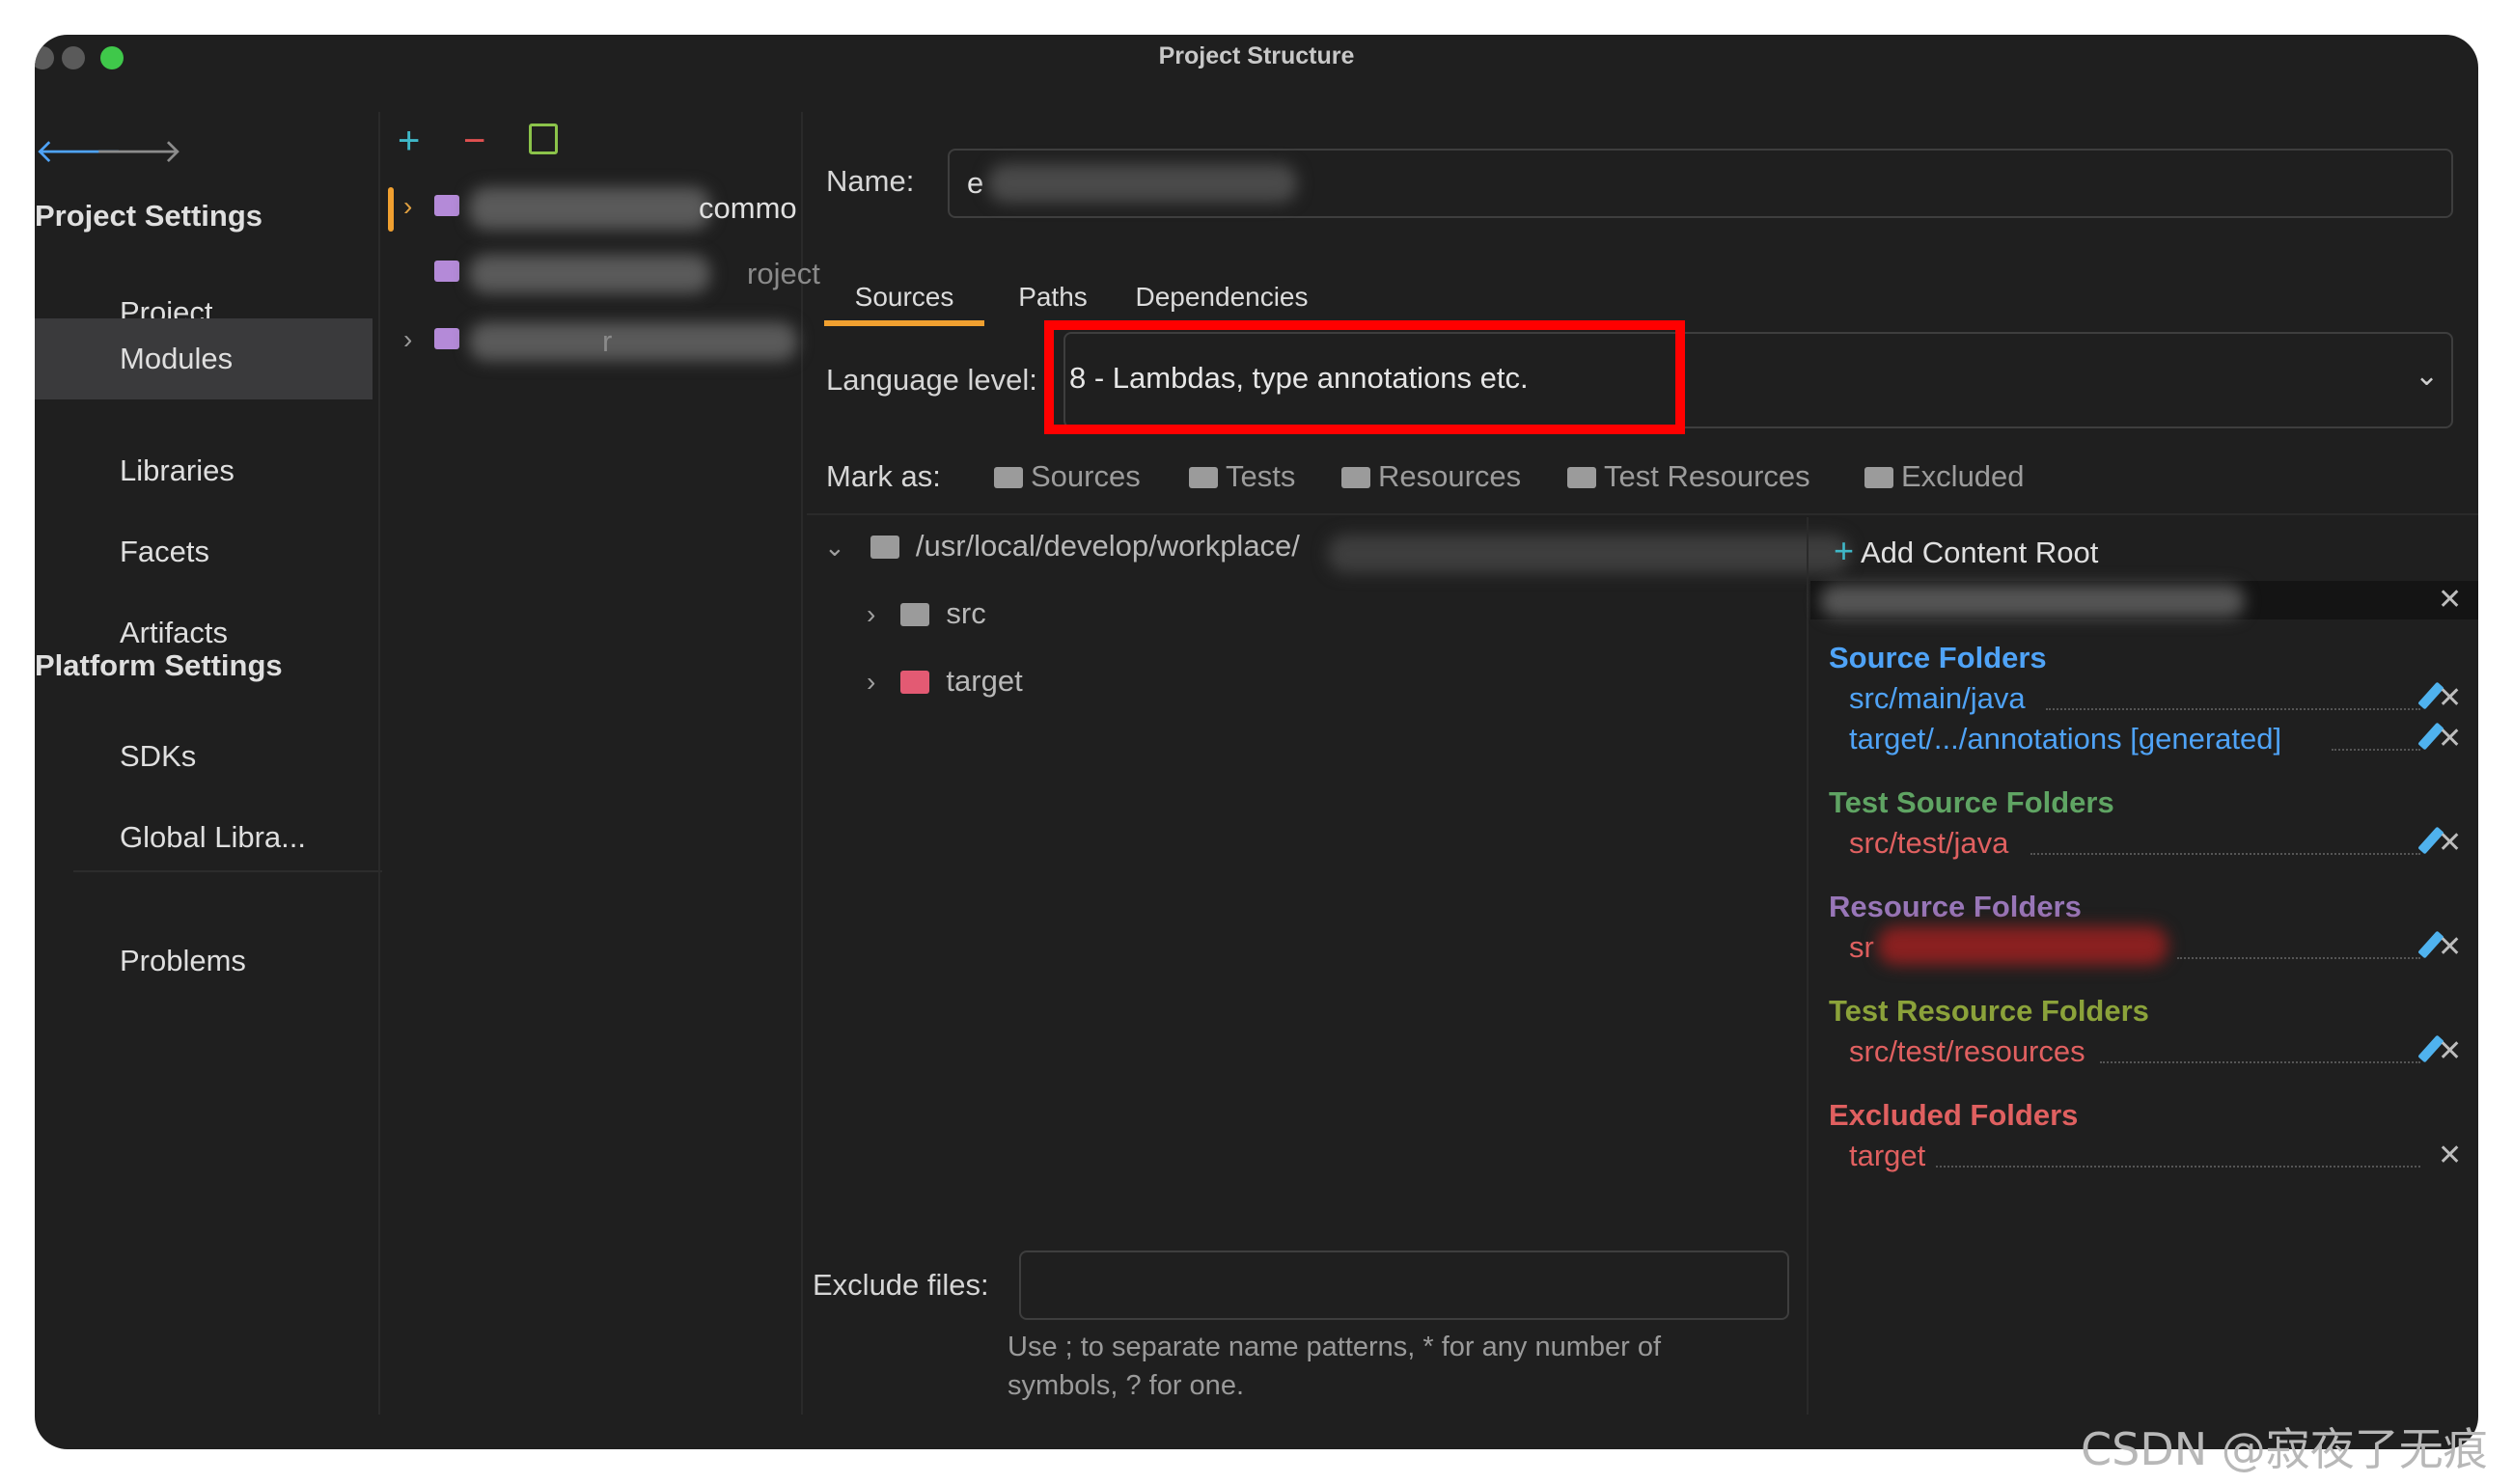 The image size is (2513, 1484). Describe the element at coordinates (748, 208) in the screenshot. I see `module-name-fragment: commo` at that location.